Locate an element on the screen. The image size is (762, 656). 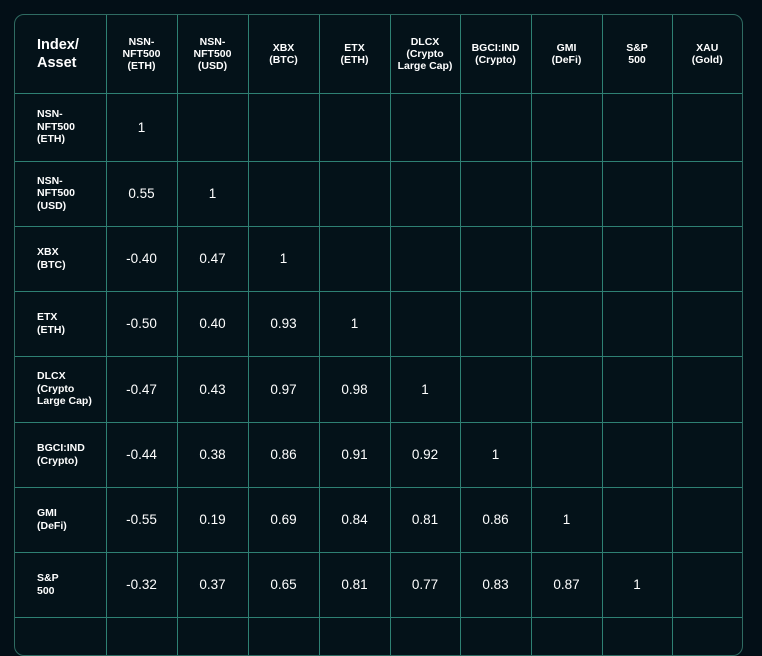
correlation-cell: 0.47 is located at coordinates (213, 259).